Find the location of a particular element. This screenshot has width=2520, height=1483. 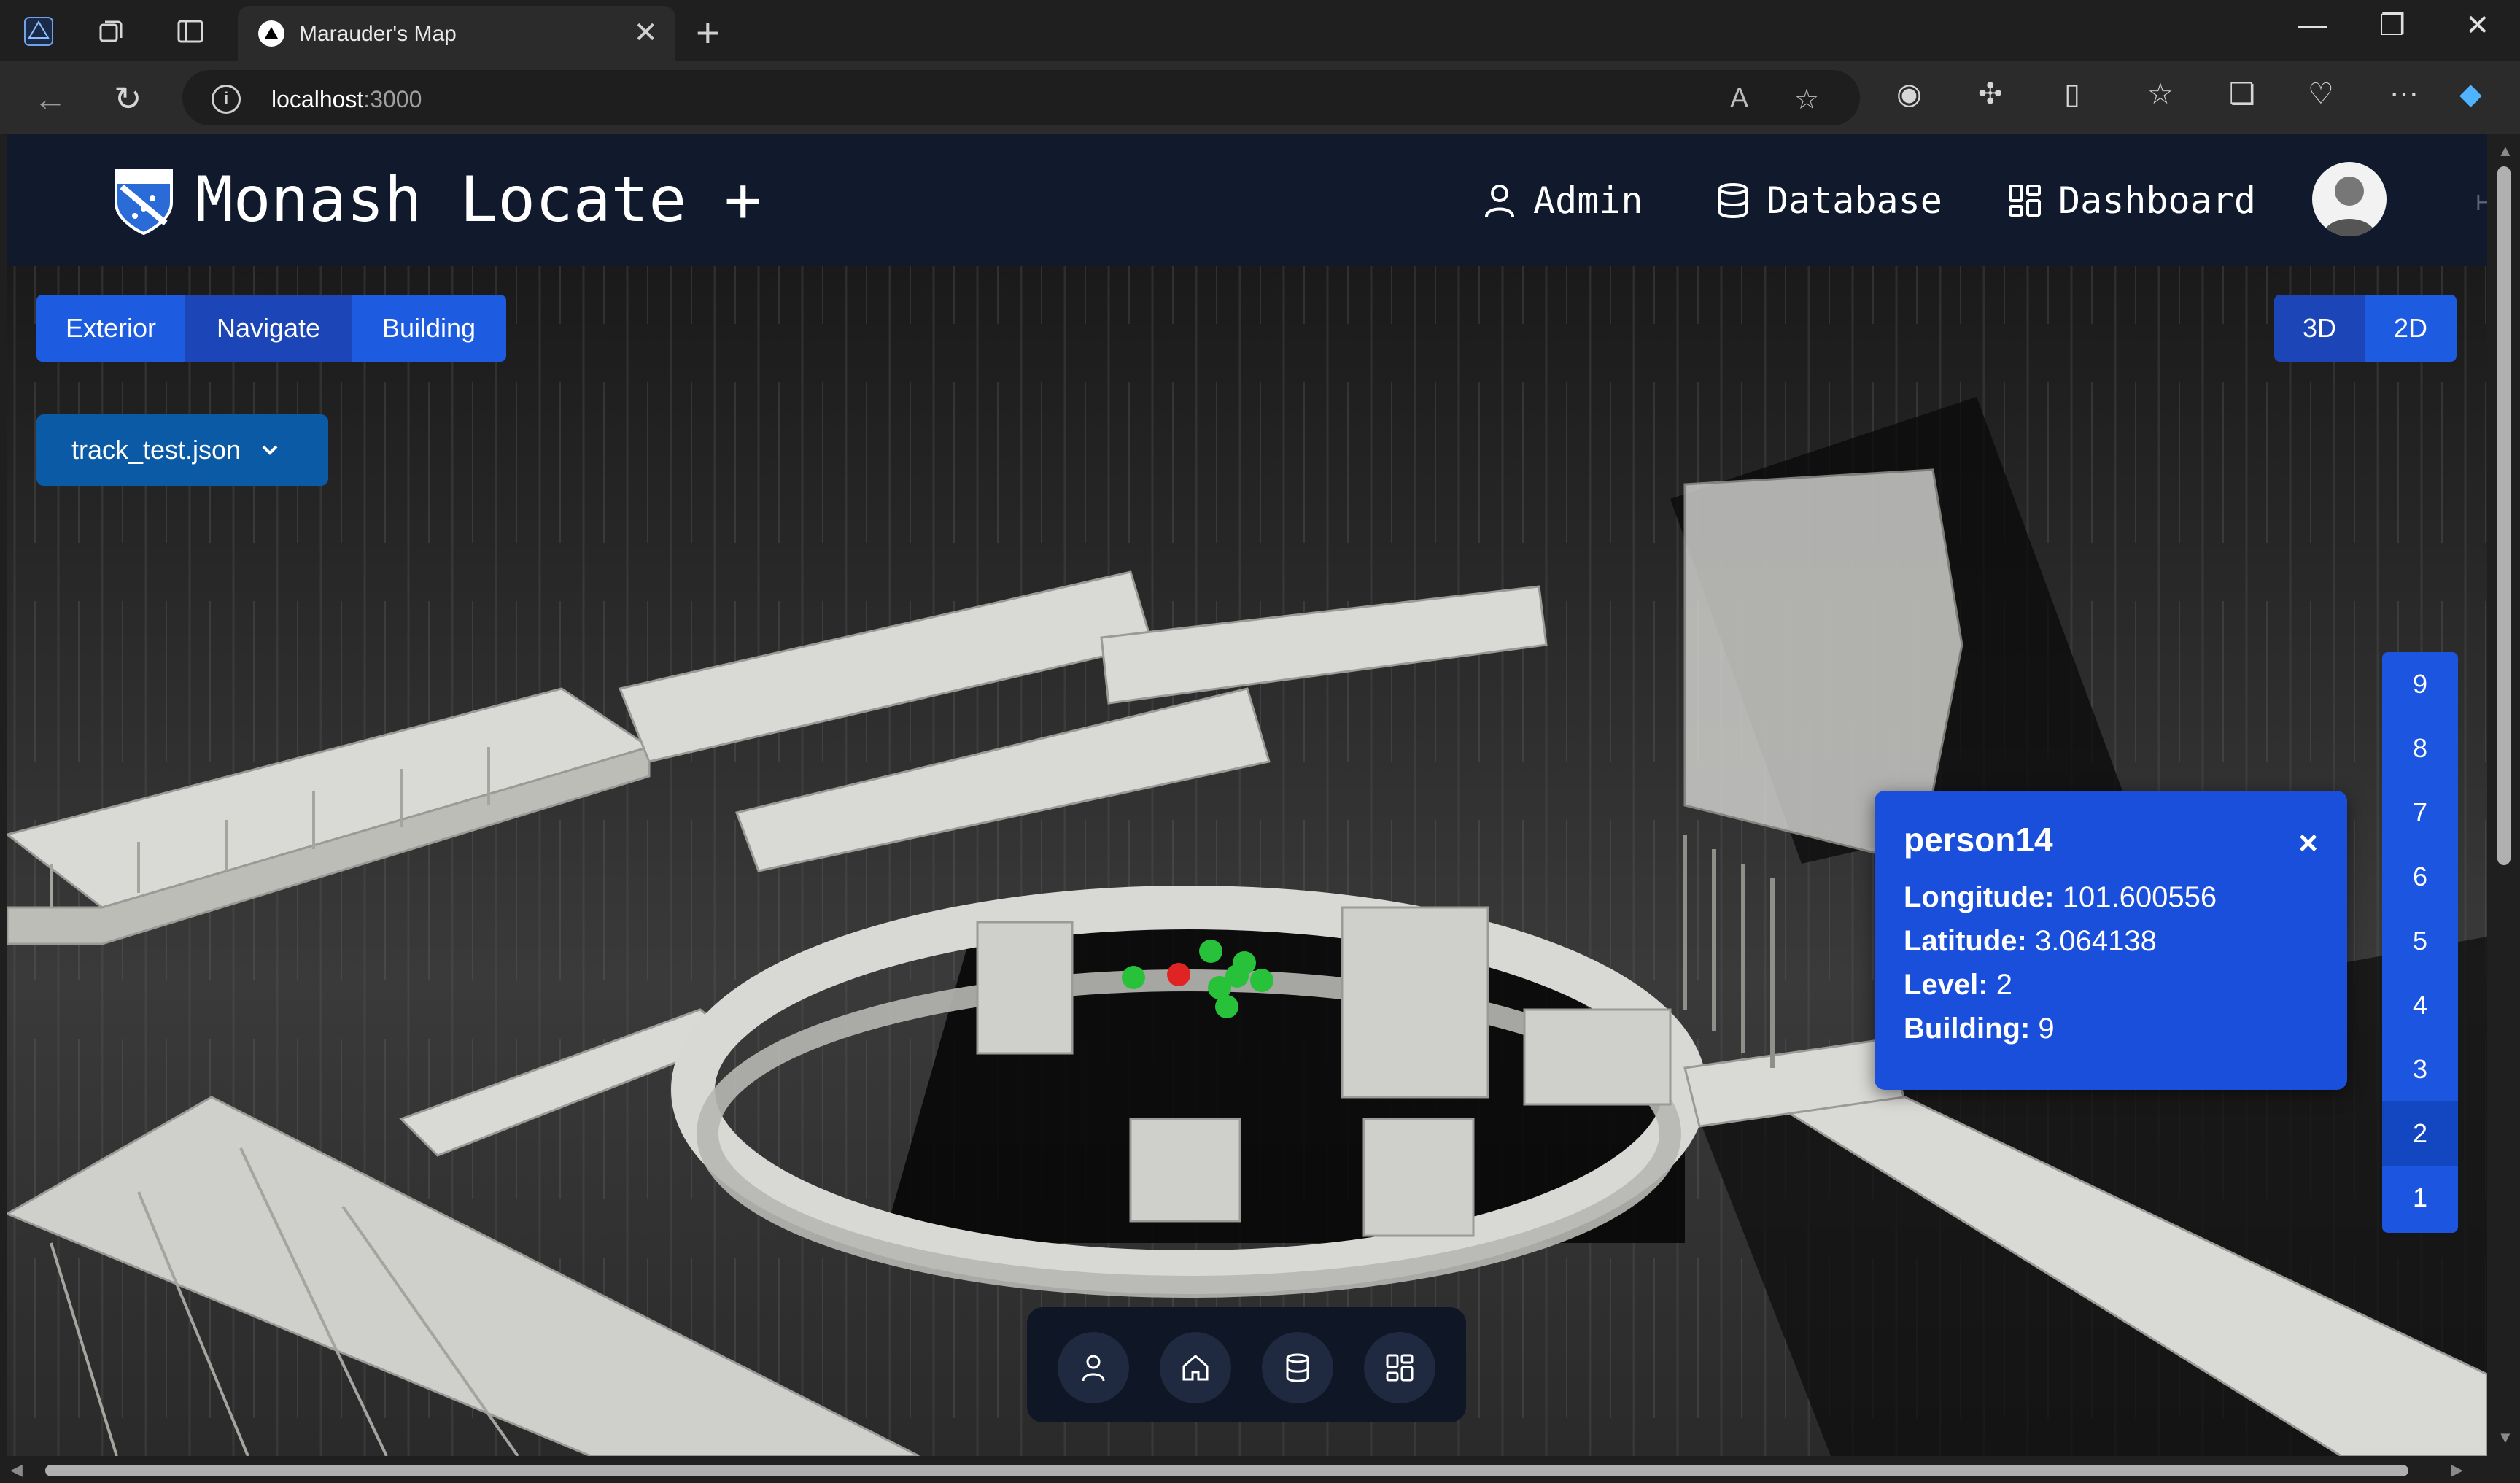

bottom-dashboard-button is located at coordinates (1400, 1367).